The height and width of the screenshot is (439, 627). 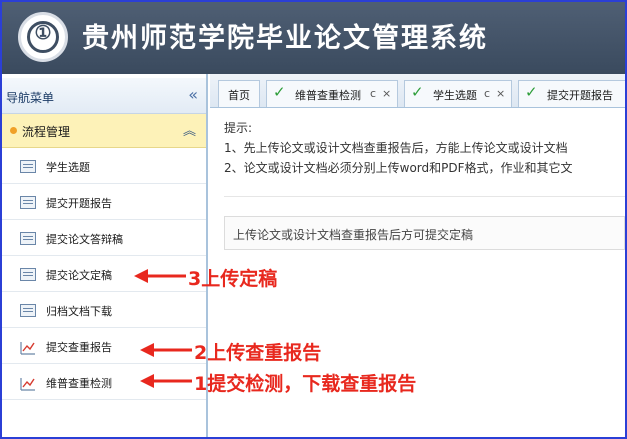 I want to click on sidebar-item-archive-download: 归档文档下载, so click(x=104, y=310).